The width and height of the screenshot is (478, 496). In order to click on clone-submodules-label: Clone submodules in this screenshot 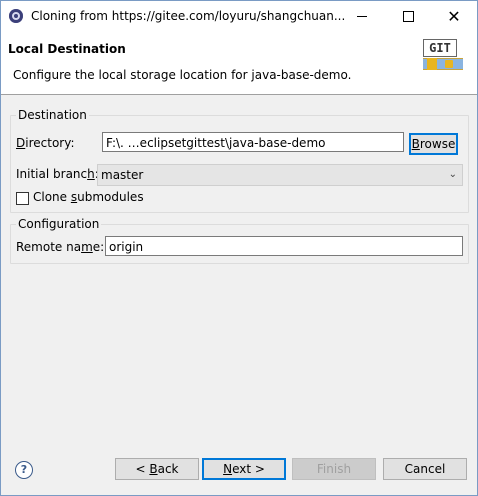, I will do `click(88, 197)`.